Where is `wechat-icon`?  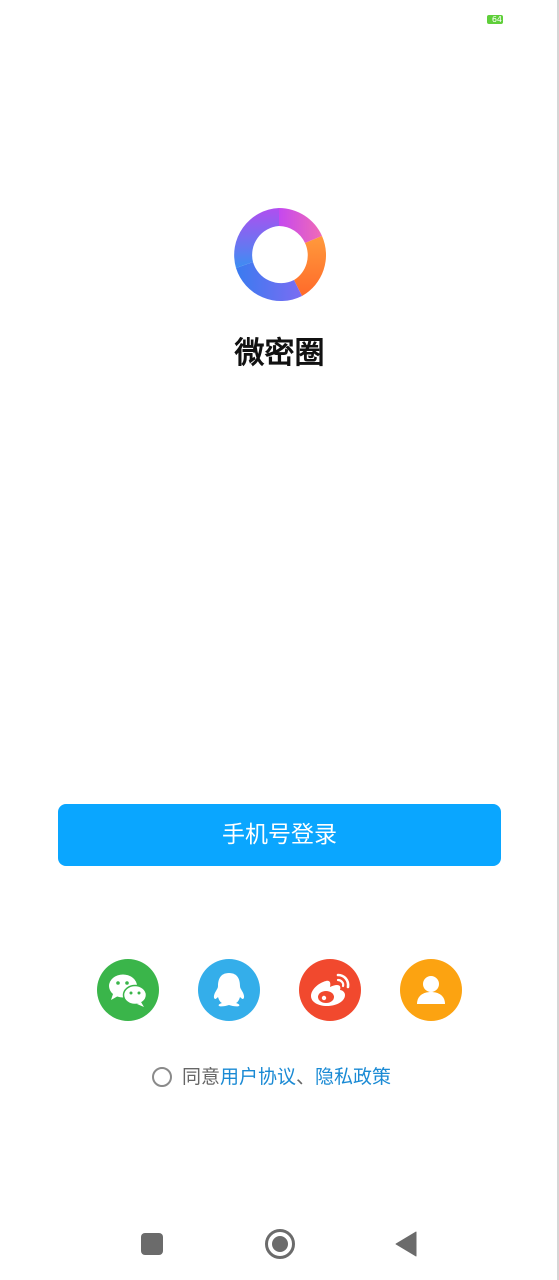 wechat-icon is located at coordinates (128, 990).